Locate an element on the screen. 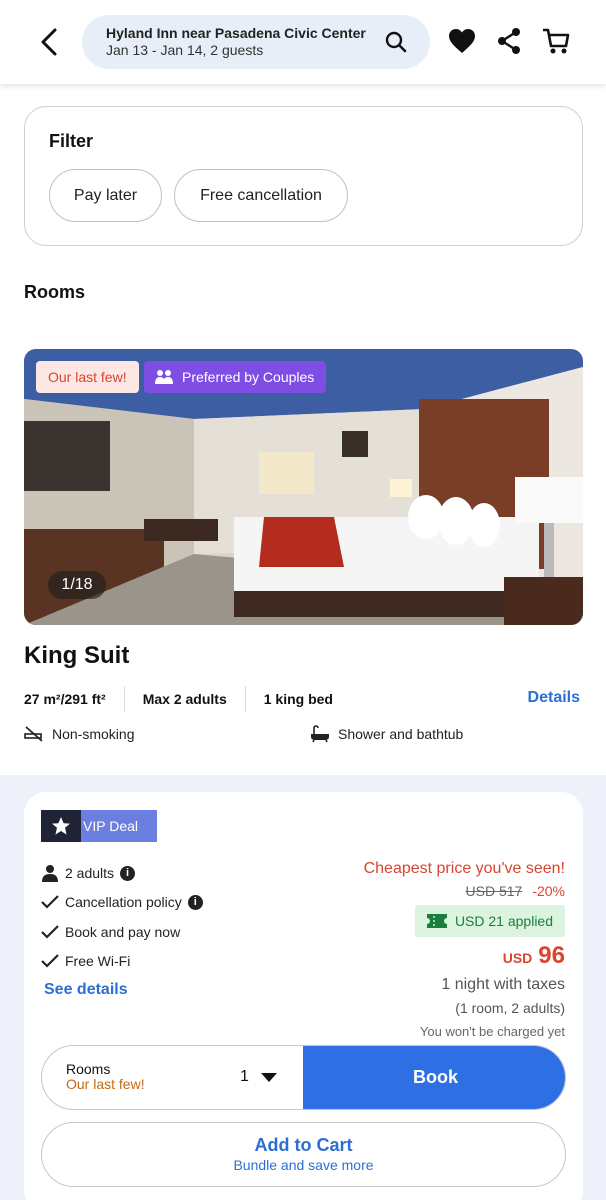 The width and height of the screenshot is (606, 1200). preferred-couples-label: Preferred by Couples is located at coordinates (248, 377).